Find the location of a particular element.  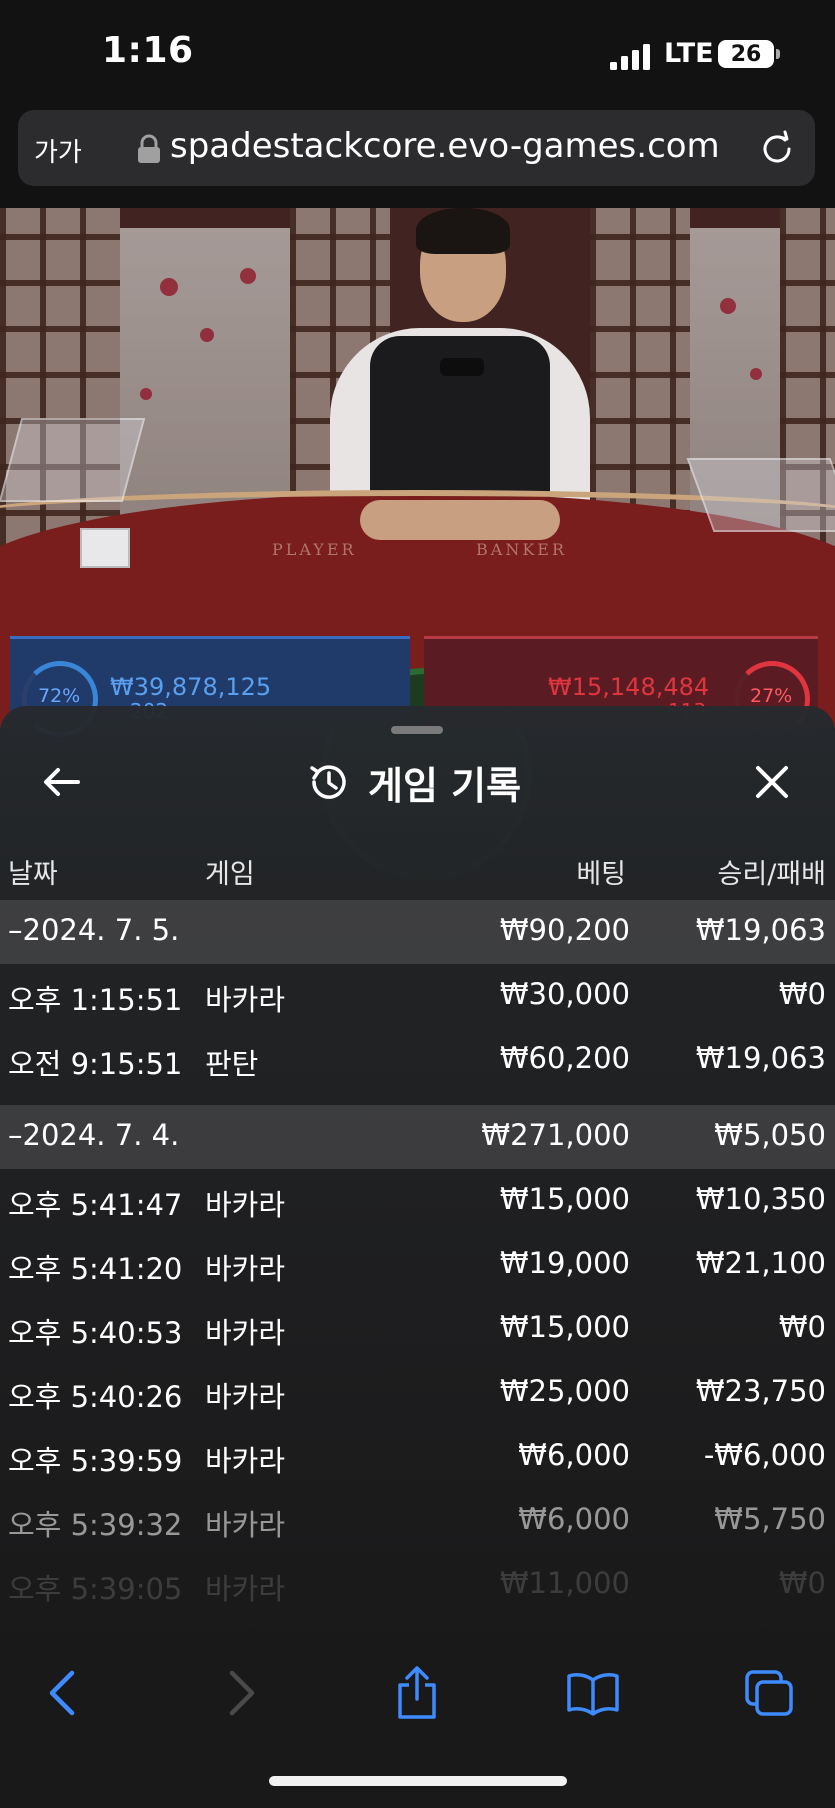

card-shoe-left is located at coordinates (73, 460).